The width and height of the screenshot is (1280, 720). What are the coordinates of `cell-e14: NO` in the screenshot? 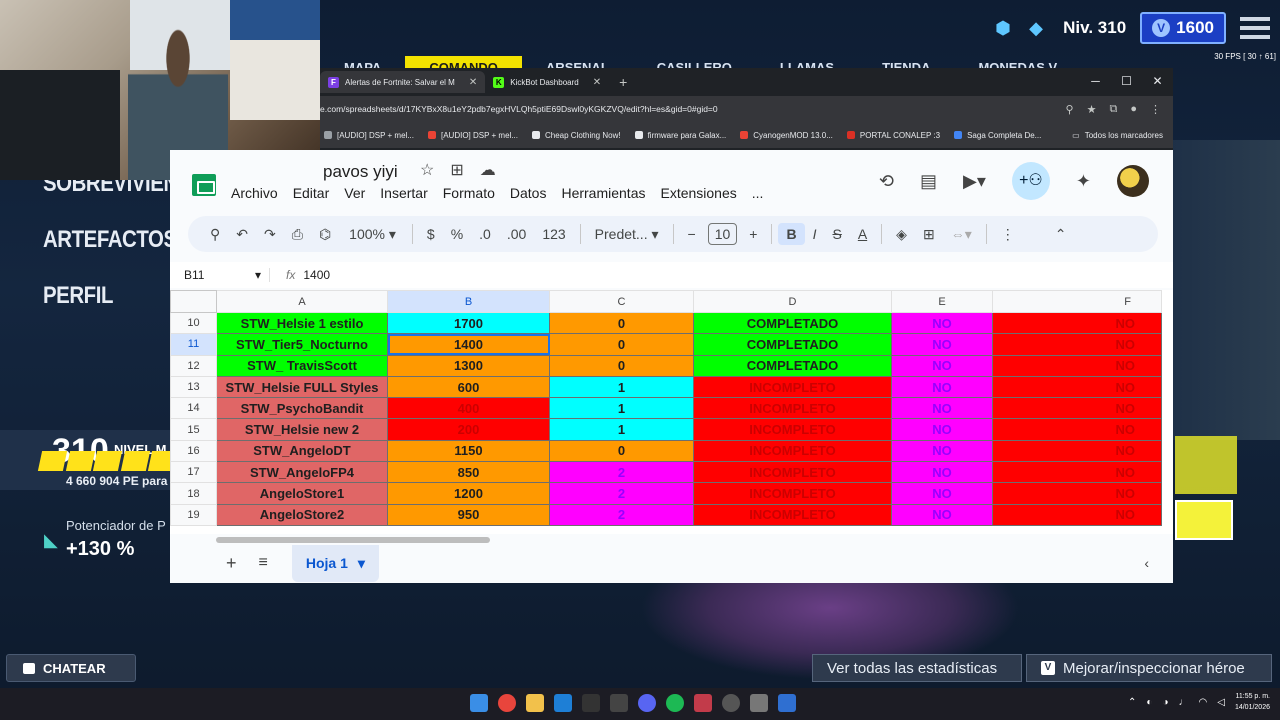 It's located at (942, 408).